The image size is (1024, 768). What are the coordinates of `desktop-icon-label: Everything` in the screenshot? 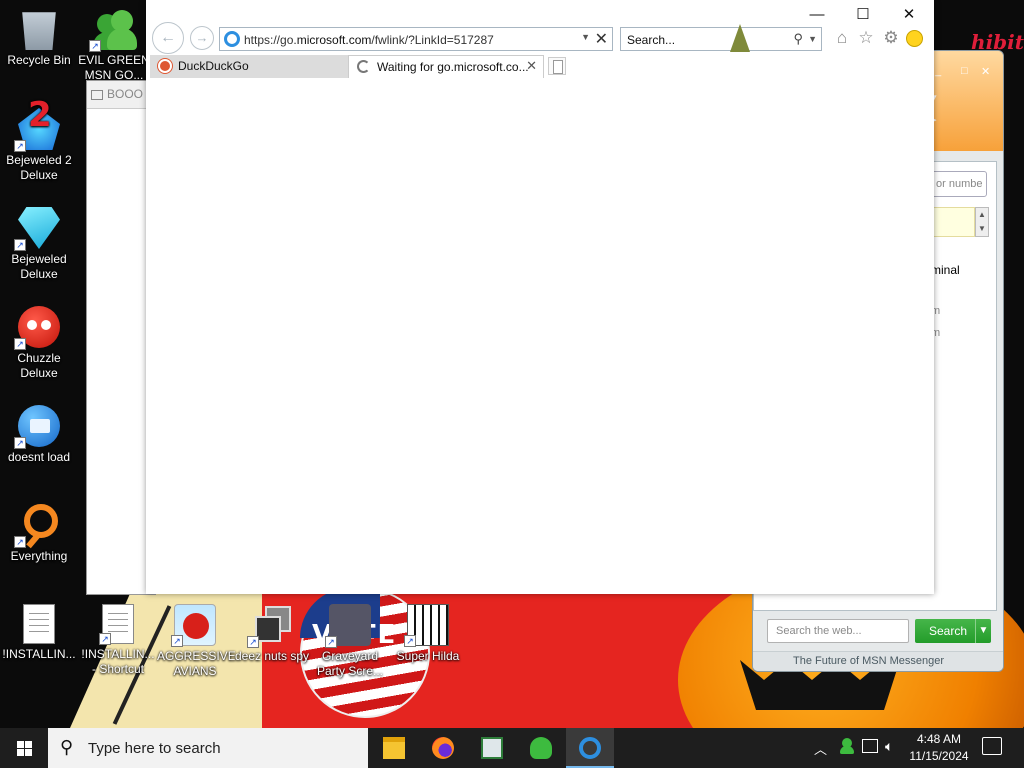 It's located at (39, 556).